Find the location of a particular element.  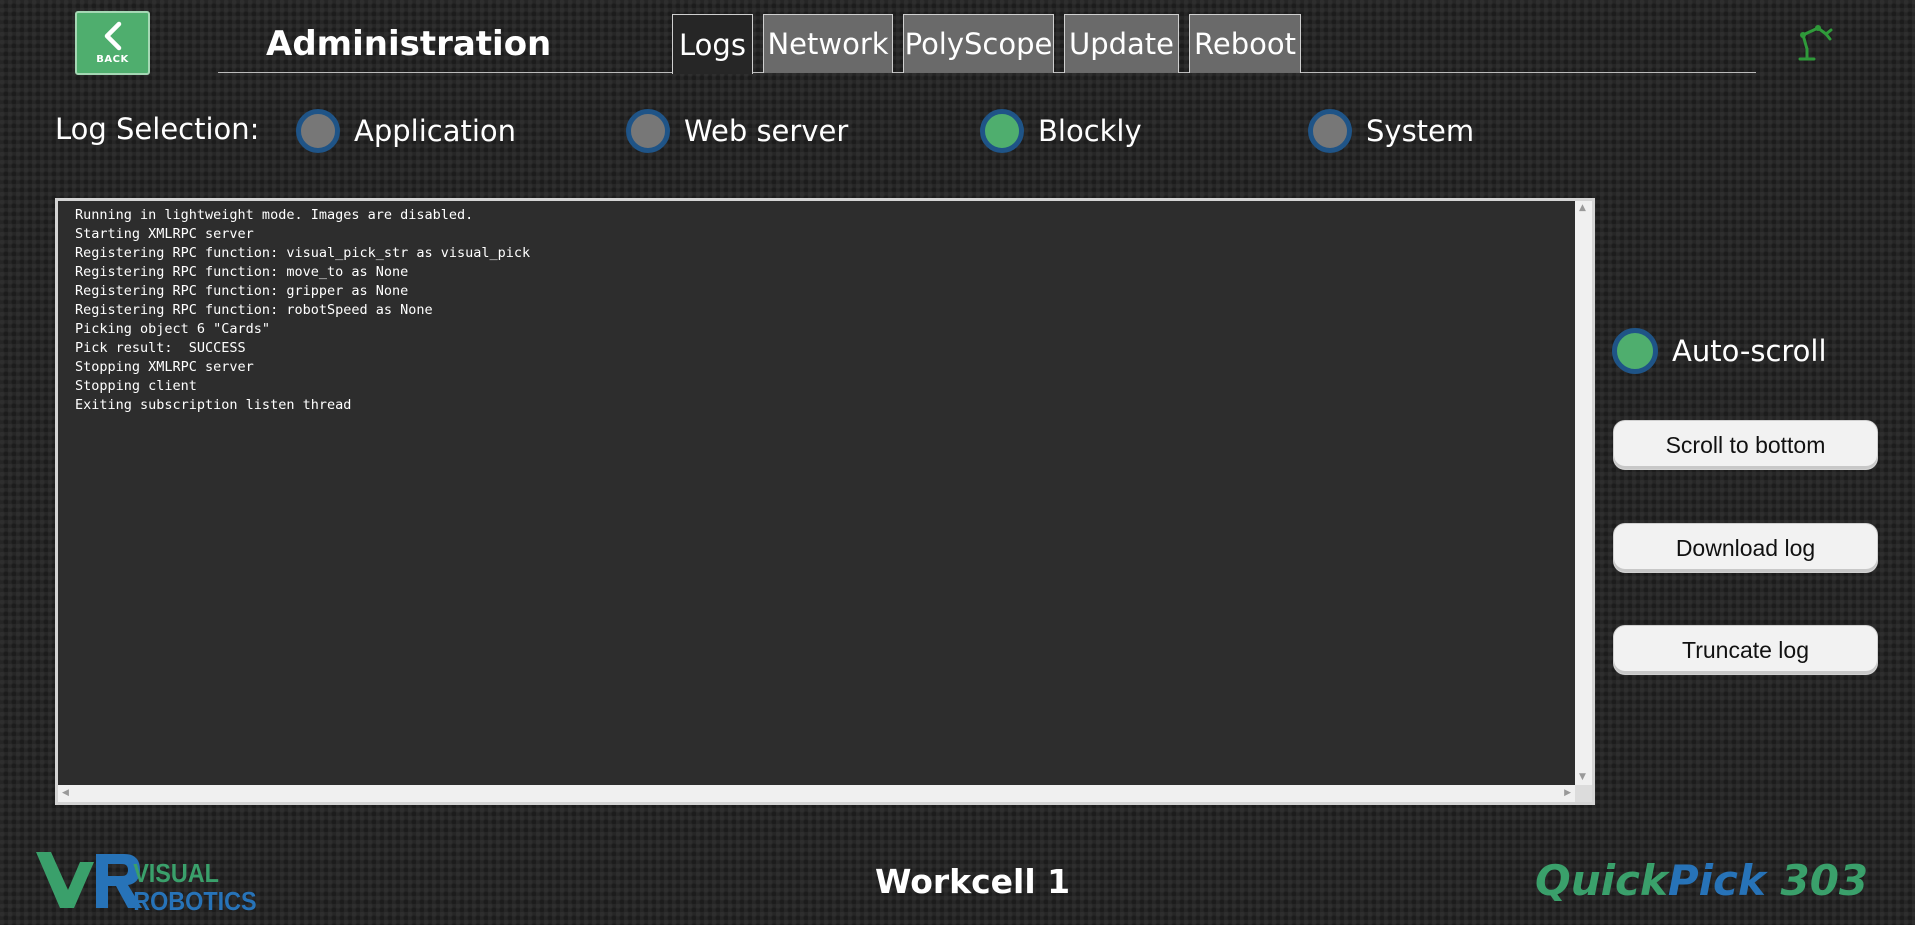

product-name-part: Quick is located at coordinates (1601, 880).